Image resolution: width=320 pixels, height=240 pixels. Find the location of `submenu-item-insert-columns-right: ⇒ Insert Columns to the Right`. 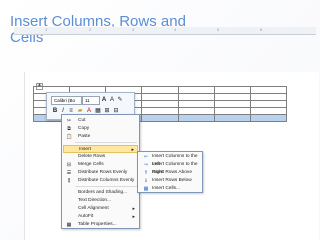

submenu-item-insert-columns-right: ⇒ Insert Columns to the Right is located at coordinates (170, 168).